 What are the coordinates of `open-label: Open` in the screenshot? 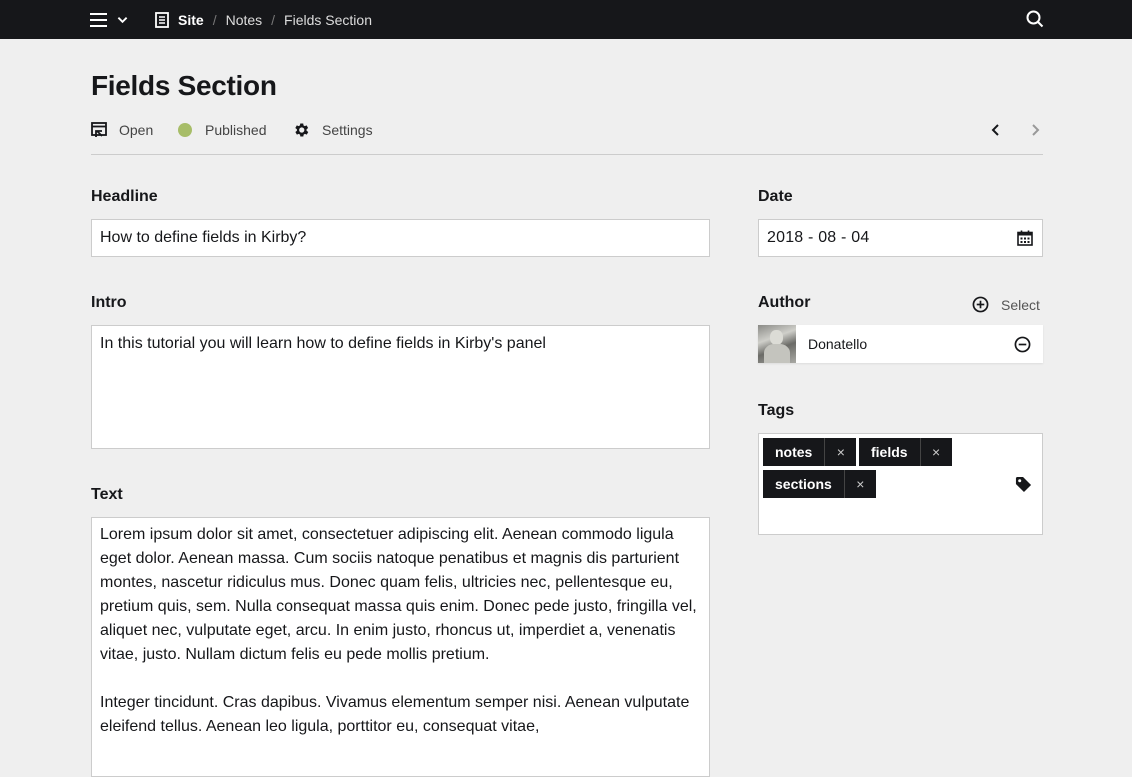 It's located at (136, 130).